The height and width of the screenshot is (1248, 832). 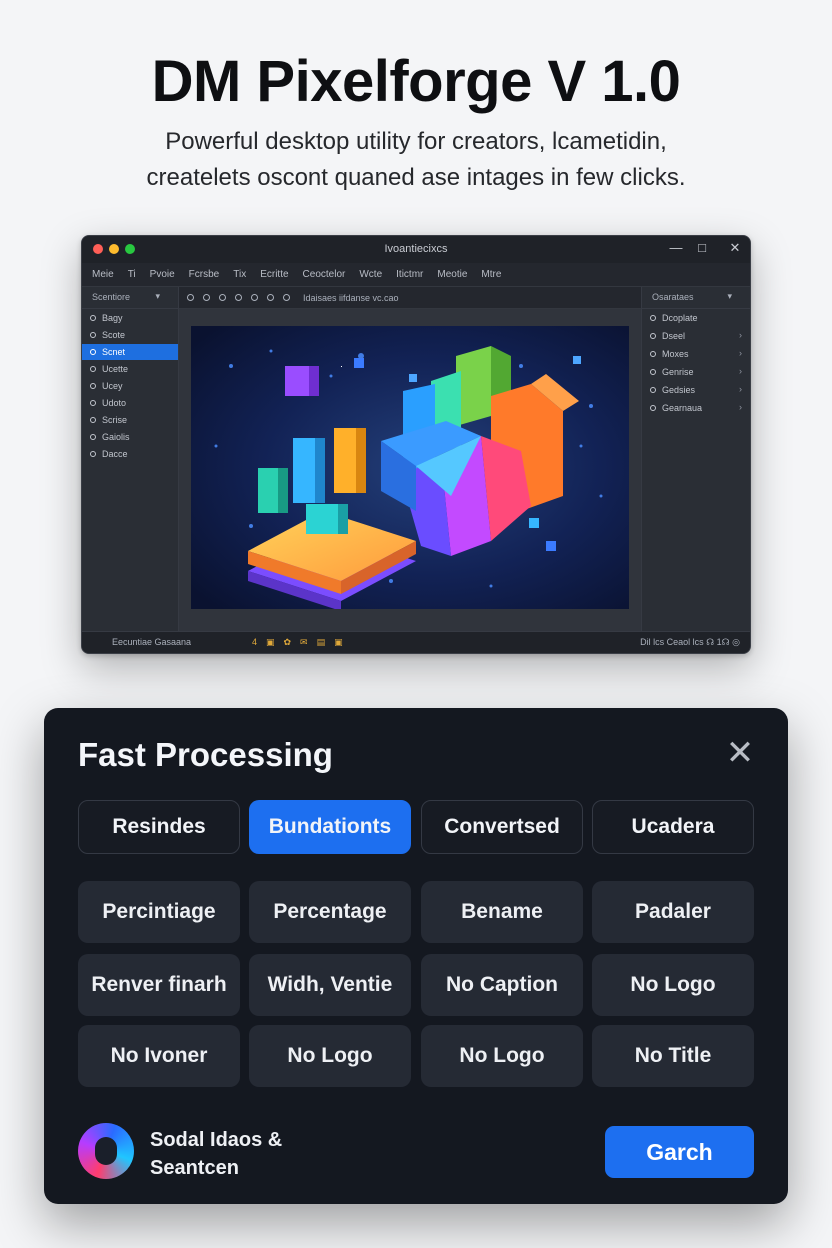 What do you see at coordinates (130, 403) in the screenshot?
I see `sidebar-item: Udoto` at bounding box center [130, 403].